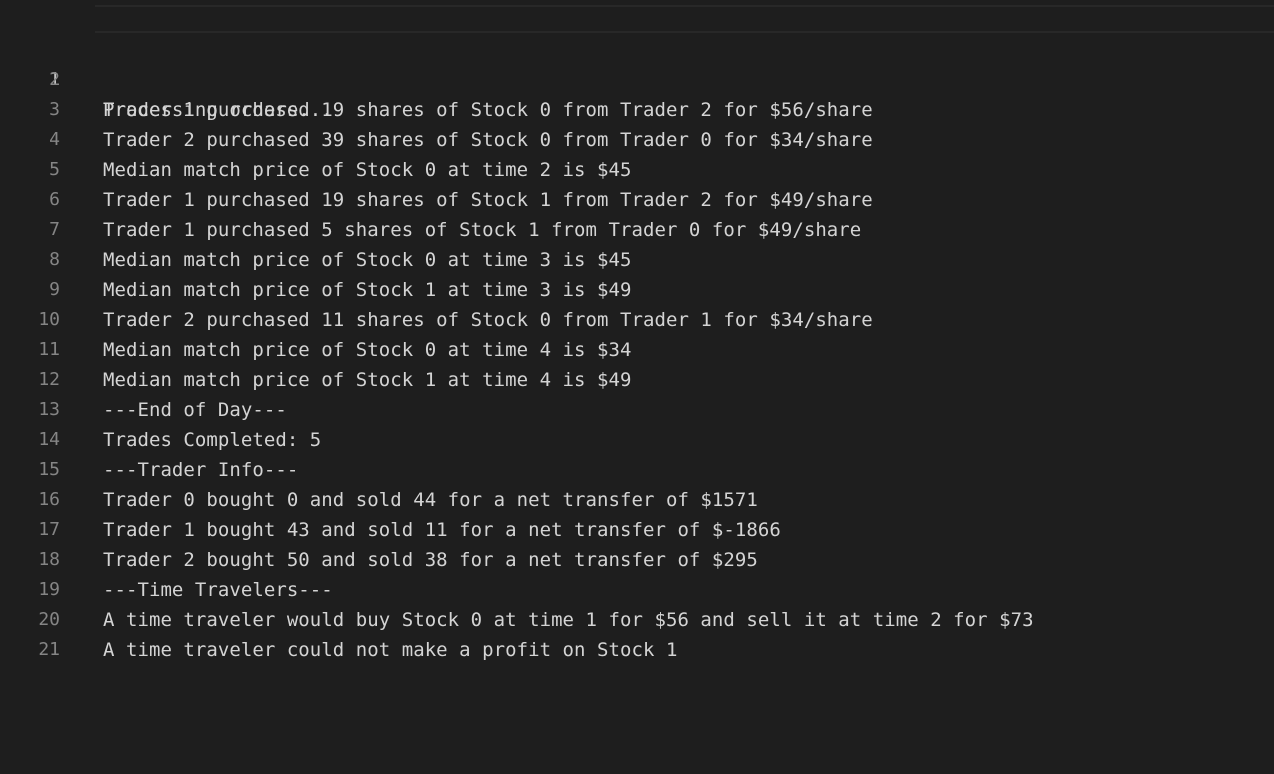 This screenshot has height=774, width=1274. I want to click on line-number: 21, so click(49, 649).